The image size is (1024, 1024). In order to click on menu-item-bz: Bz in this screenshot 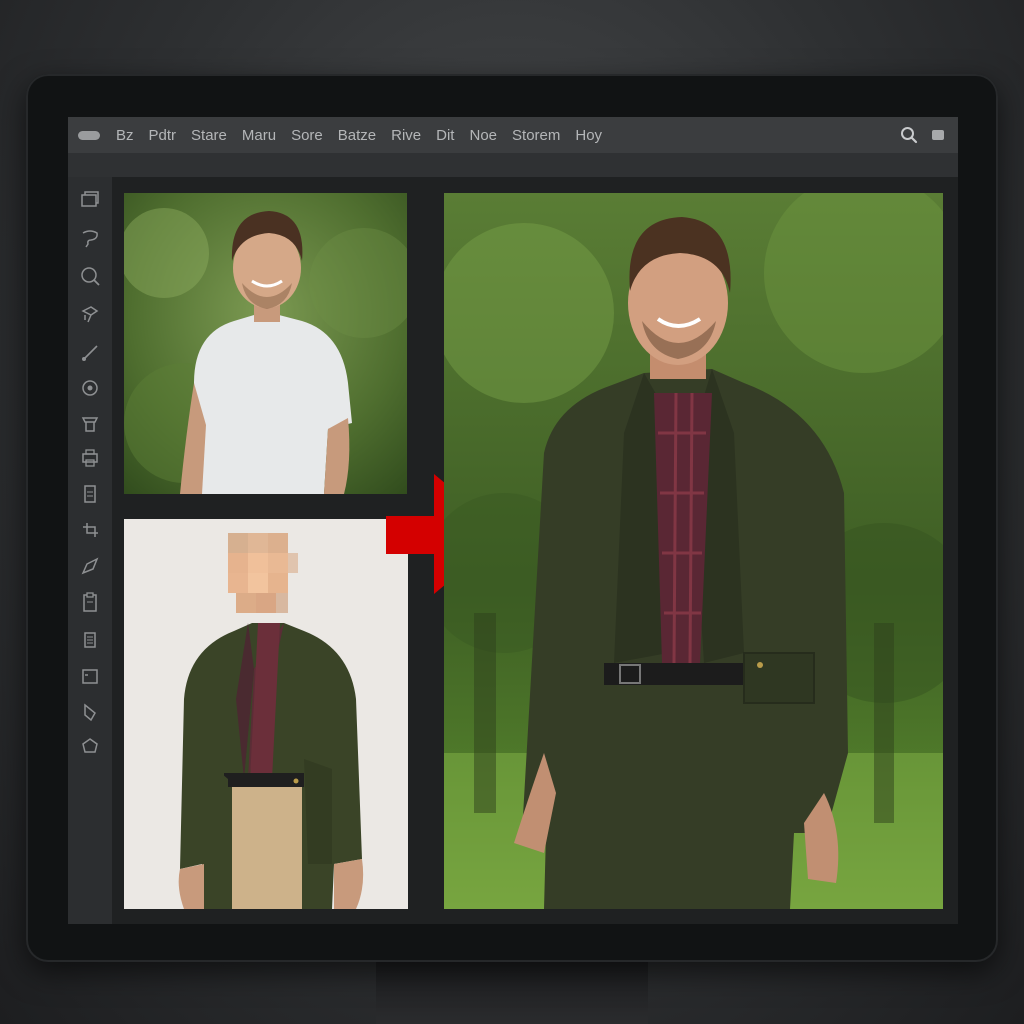, I will do `click(125, 135)`.